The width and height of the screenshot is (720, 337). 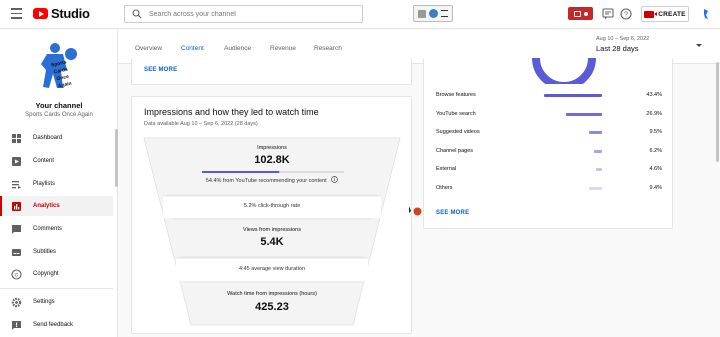 I want to click on account-avatar, so click(x=706, y=14).